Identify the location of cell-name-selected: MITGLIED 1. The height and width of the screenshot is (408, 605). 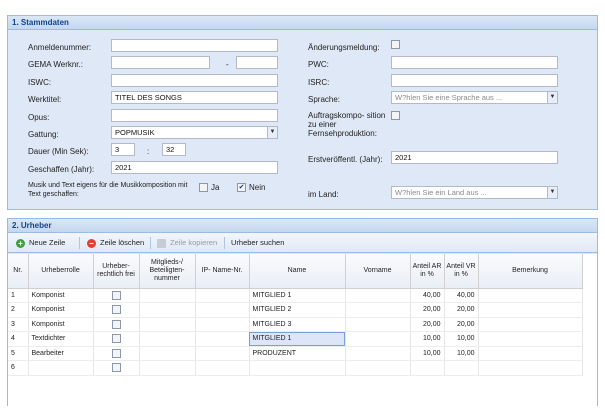
(297, 339).